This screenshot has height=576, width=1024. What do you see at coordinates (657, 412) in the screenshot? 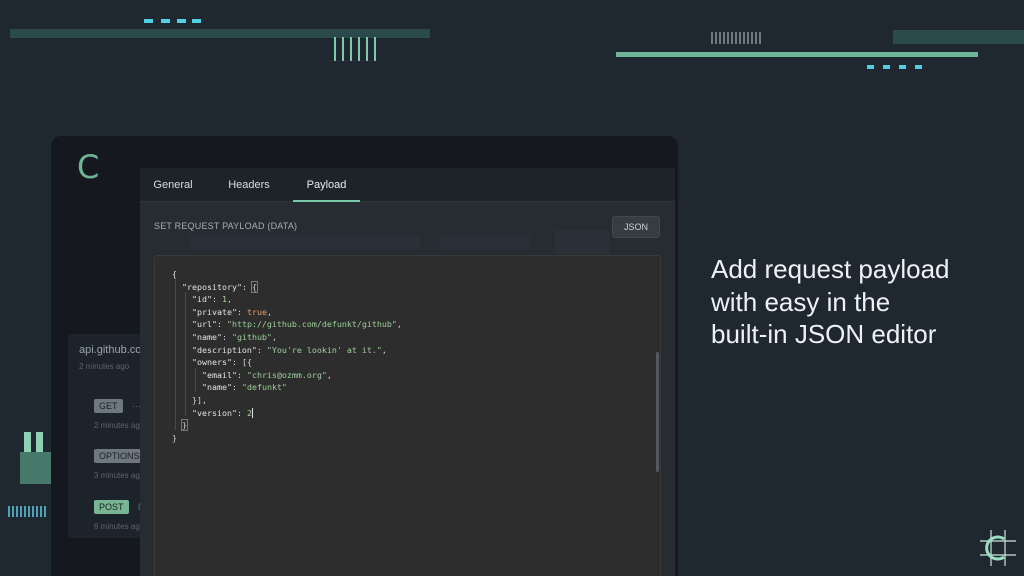
I see `editor-scrollbar` at bounding box center [657, 412].